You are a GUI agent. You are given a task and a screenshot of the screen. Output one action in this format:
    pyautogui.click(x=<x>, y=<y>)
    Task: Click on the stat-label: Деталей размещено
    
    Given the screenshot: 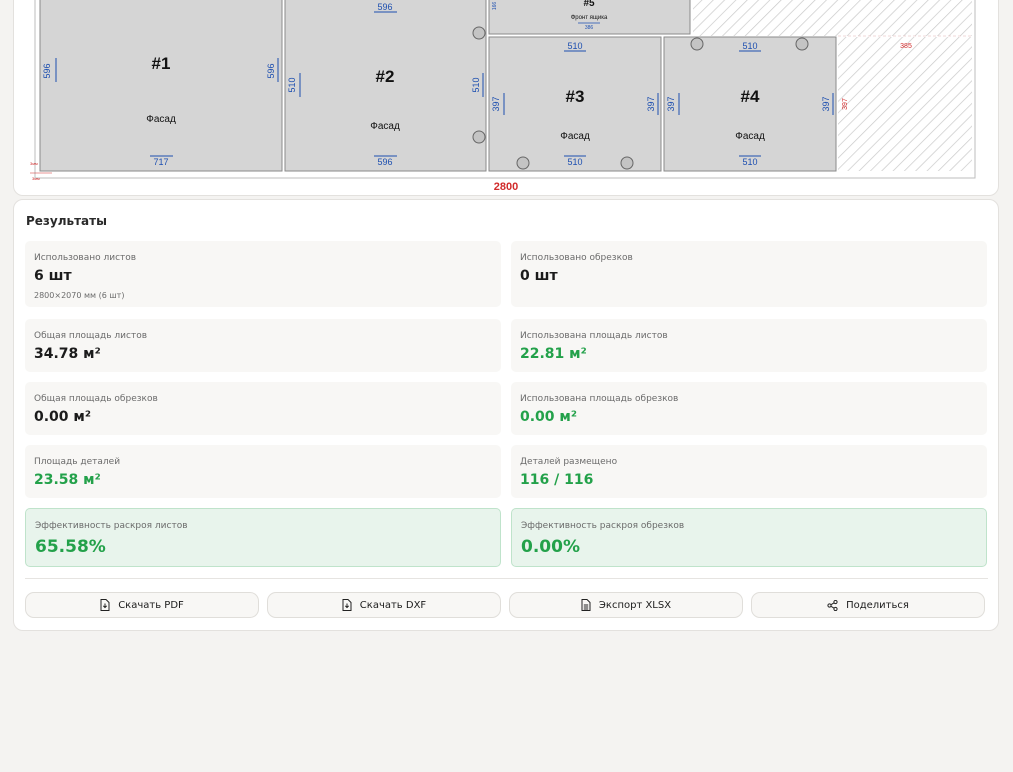 What is the action you would take?
    pyautogui.click(x=569, y=462)
    